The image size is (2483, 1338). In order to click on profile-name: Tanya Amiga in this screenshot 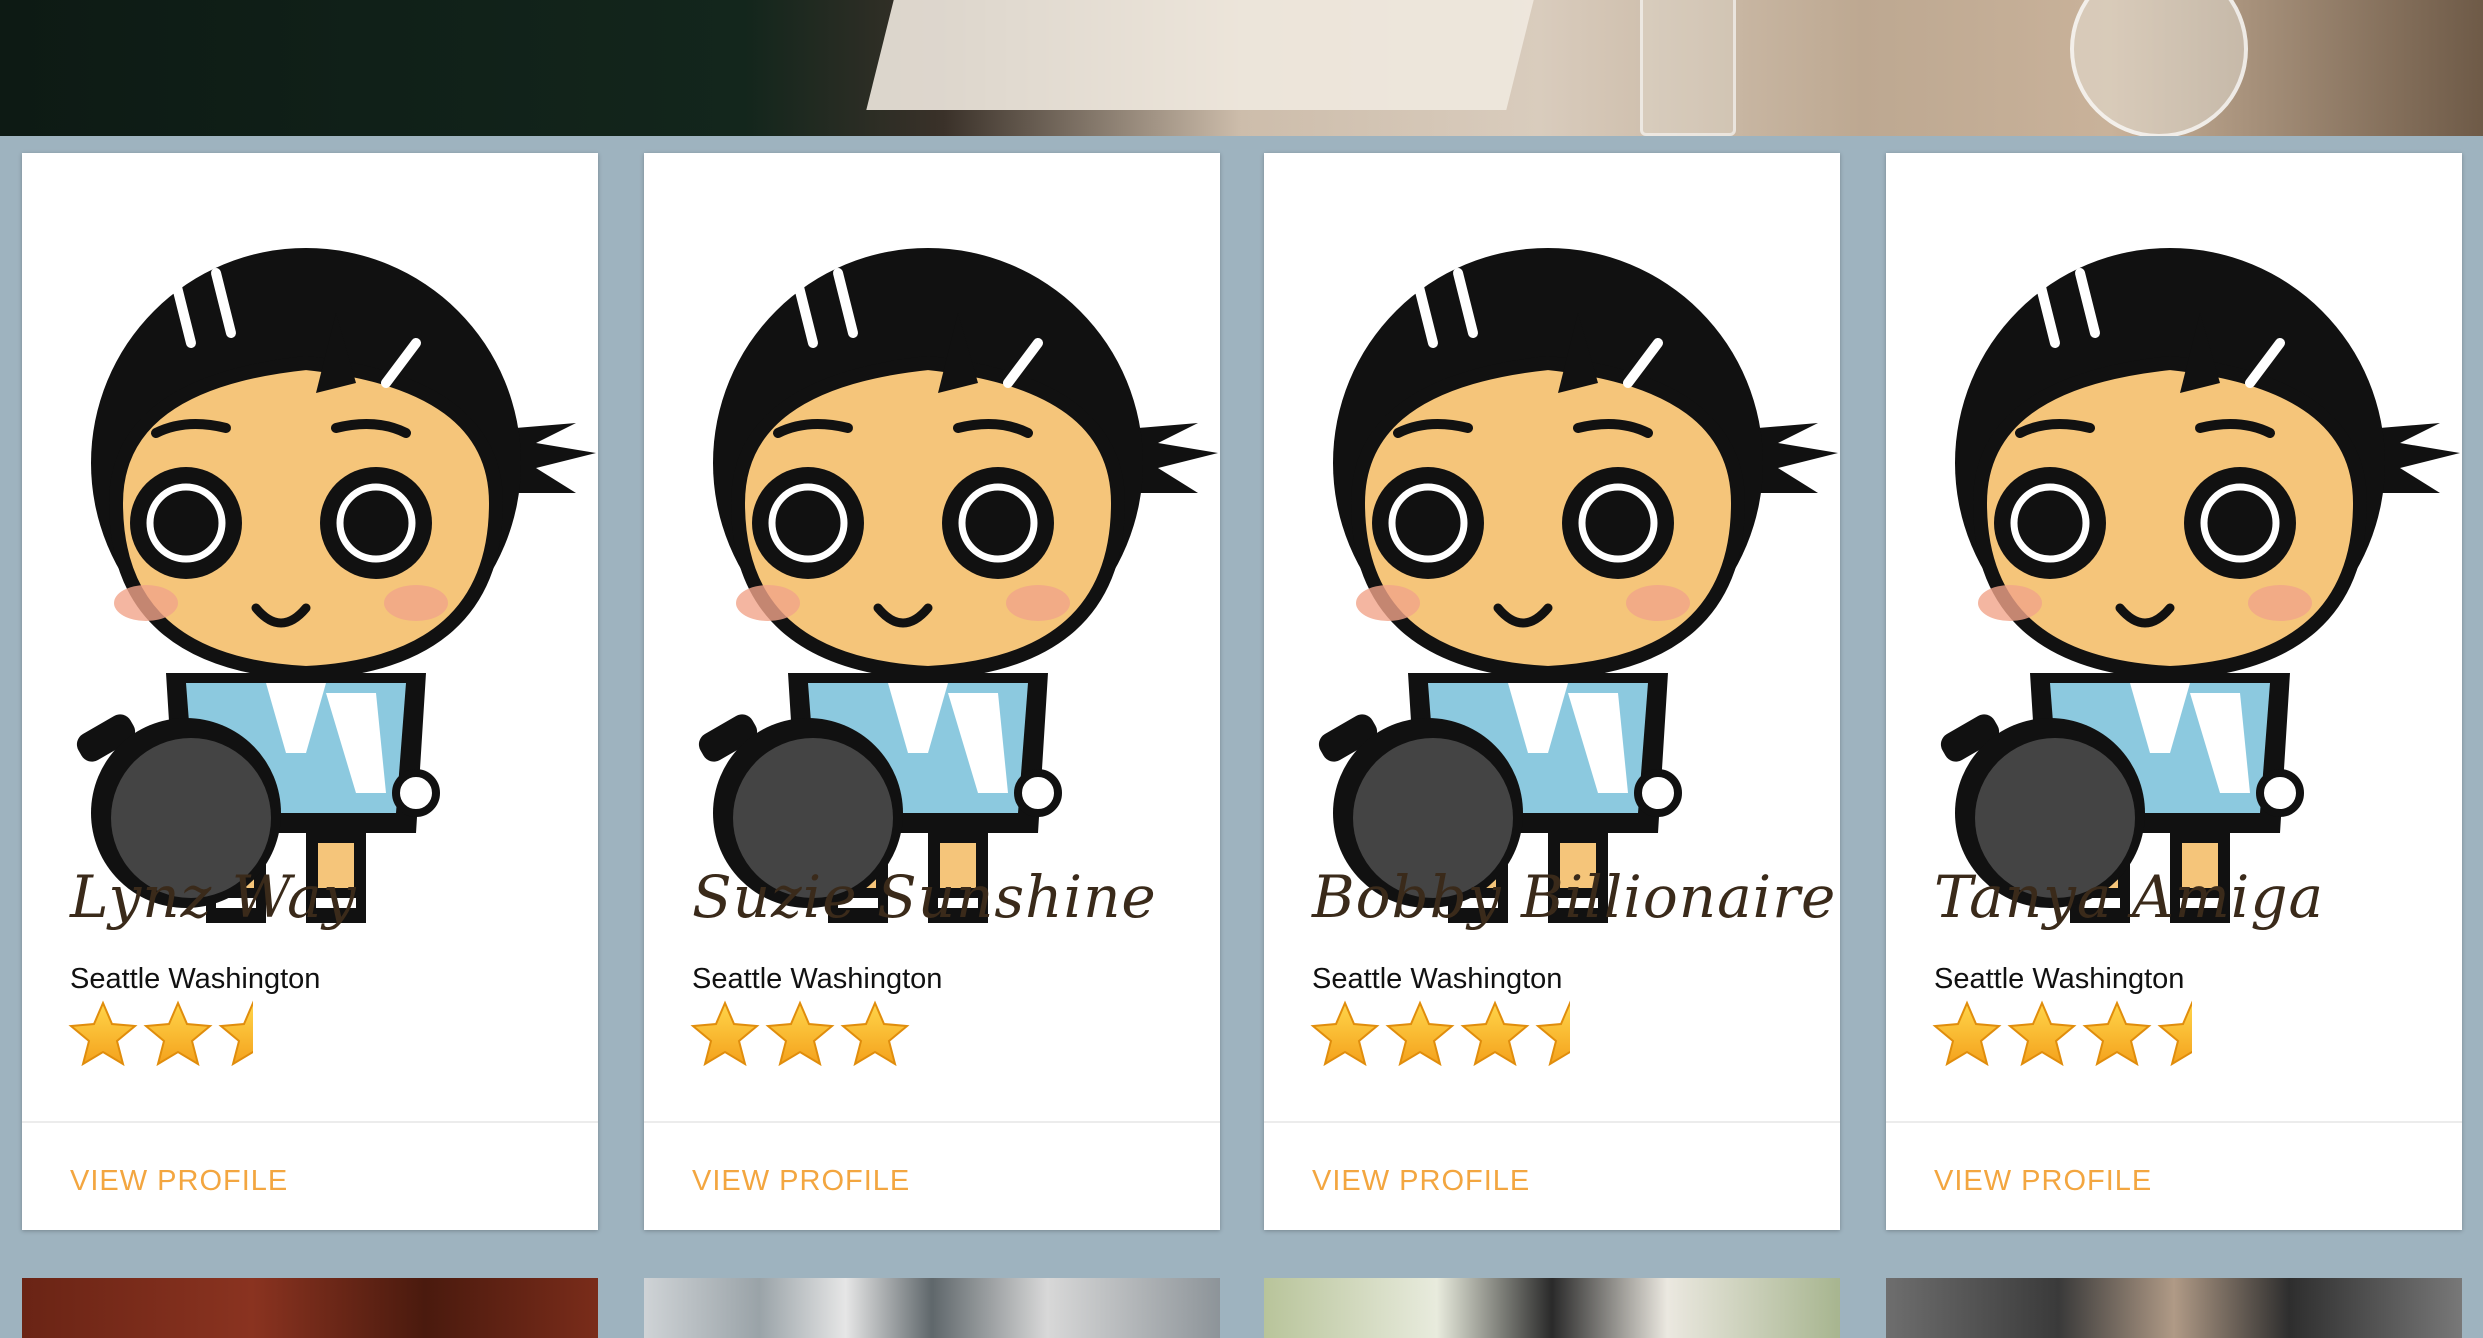, I will do `click(2129, 897)`.